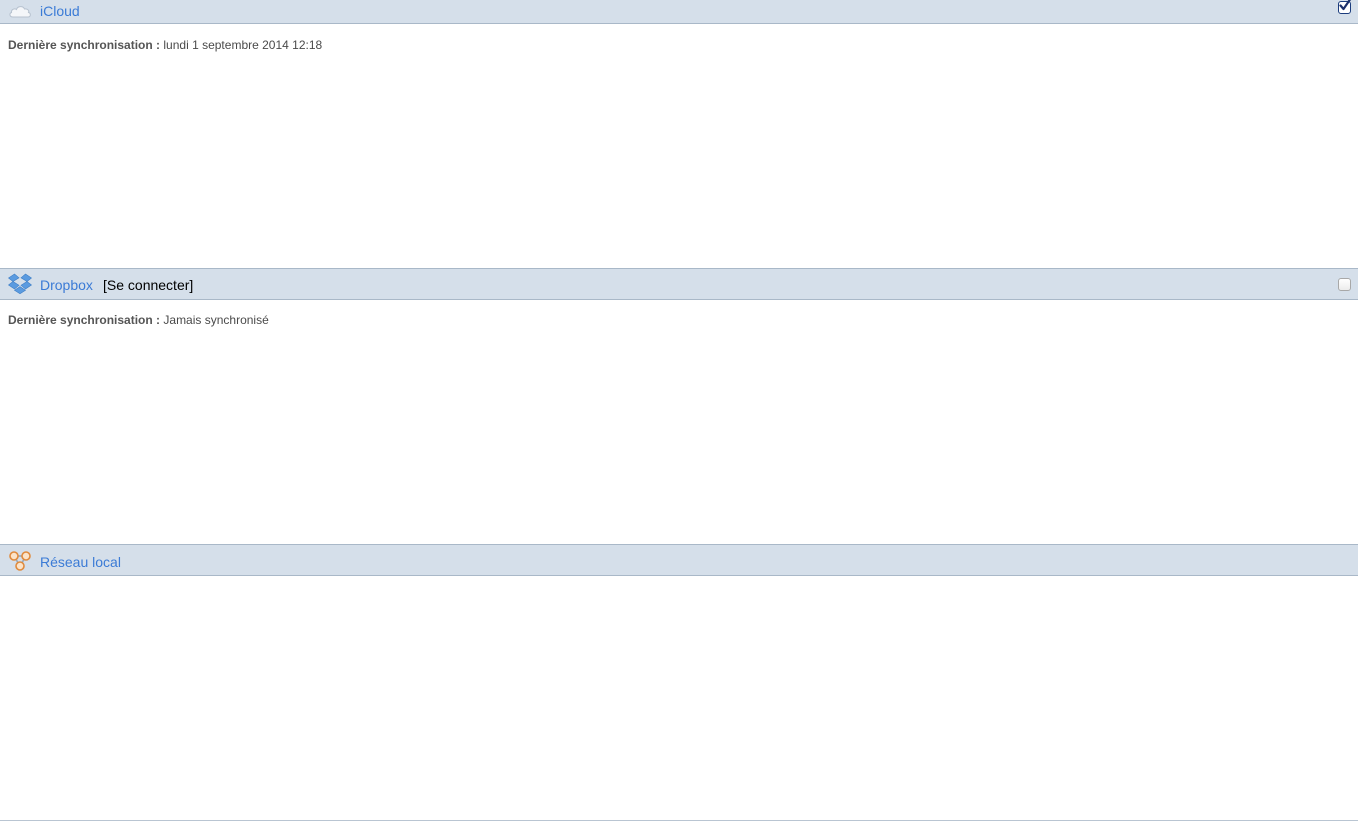 The width and height of the screenshot is (1358, 823). I want to click on last-sync-value: lundi 1 septembre 2014 12:18, so click(243, 45).